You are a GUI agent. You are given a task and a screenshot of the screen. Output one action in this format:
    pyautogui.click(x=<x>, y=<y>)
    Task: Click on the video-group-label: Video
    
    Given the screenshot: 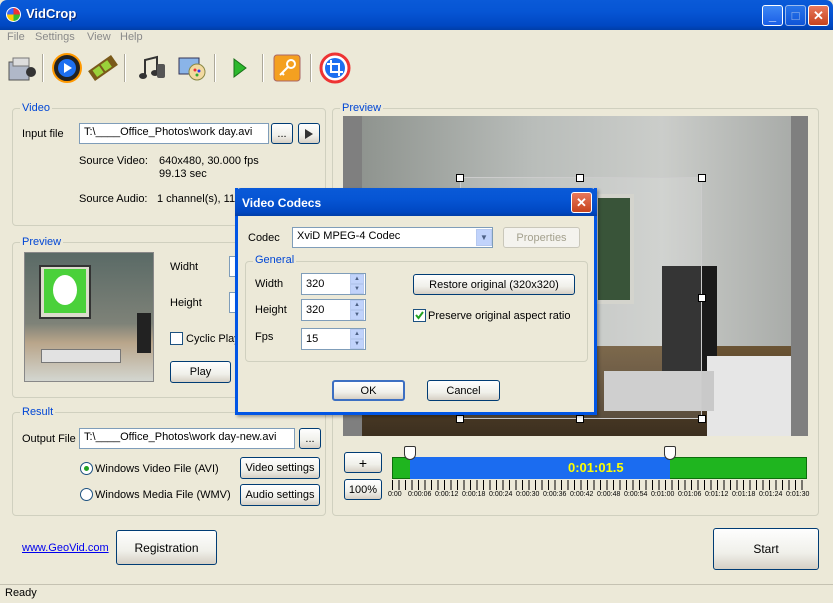 What is the action you would take?
    pyautogui.click(x=36, y=108)
    